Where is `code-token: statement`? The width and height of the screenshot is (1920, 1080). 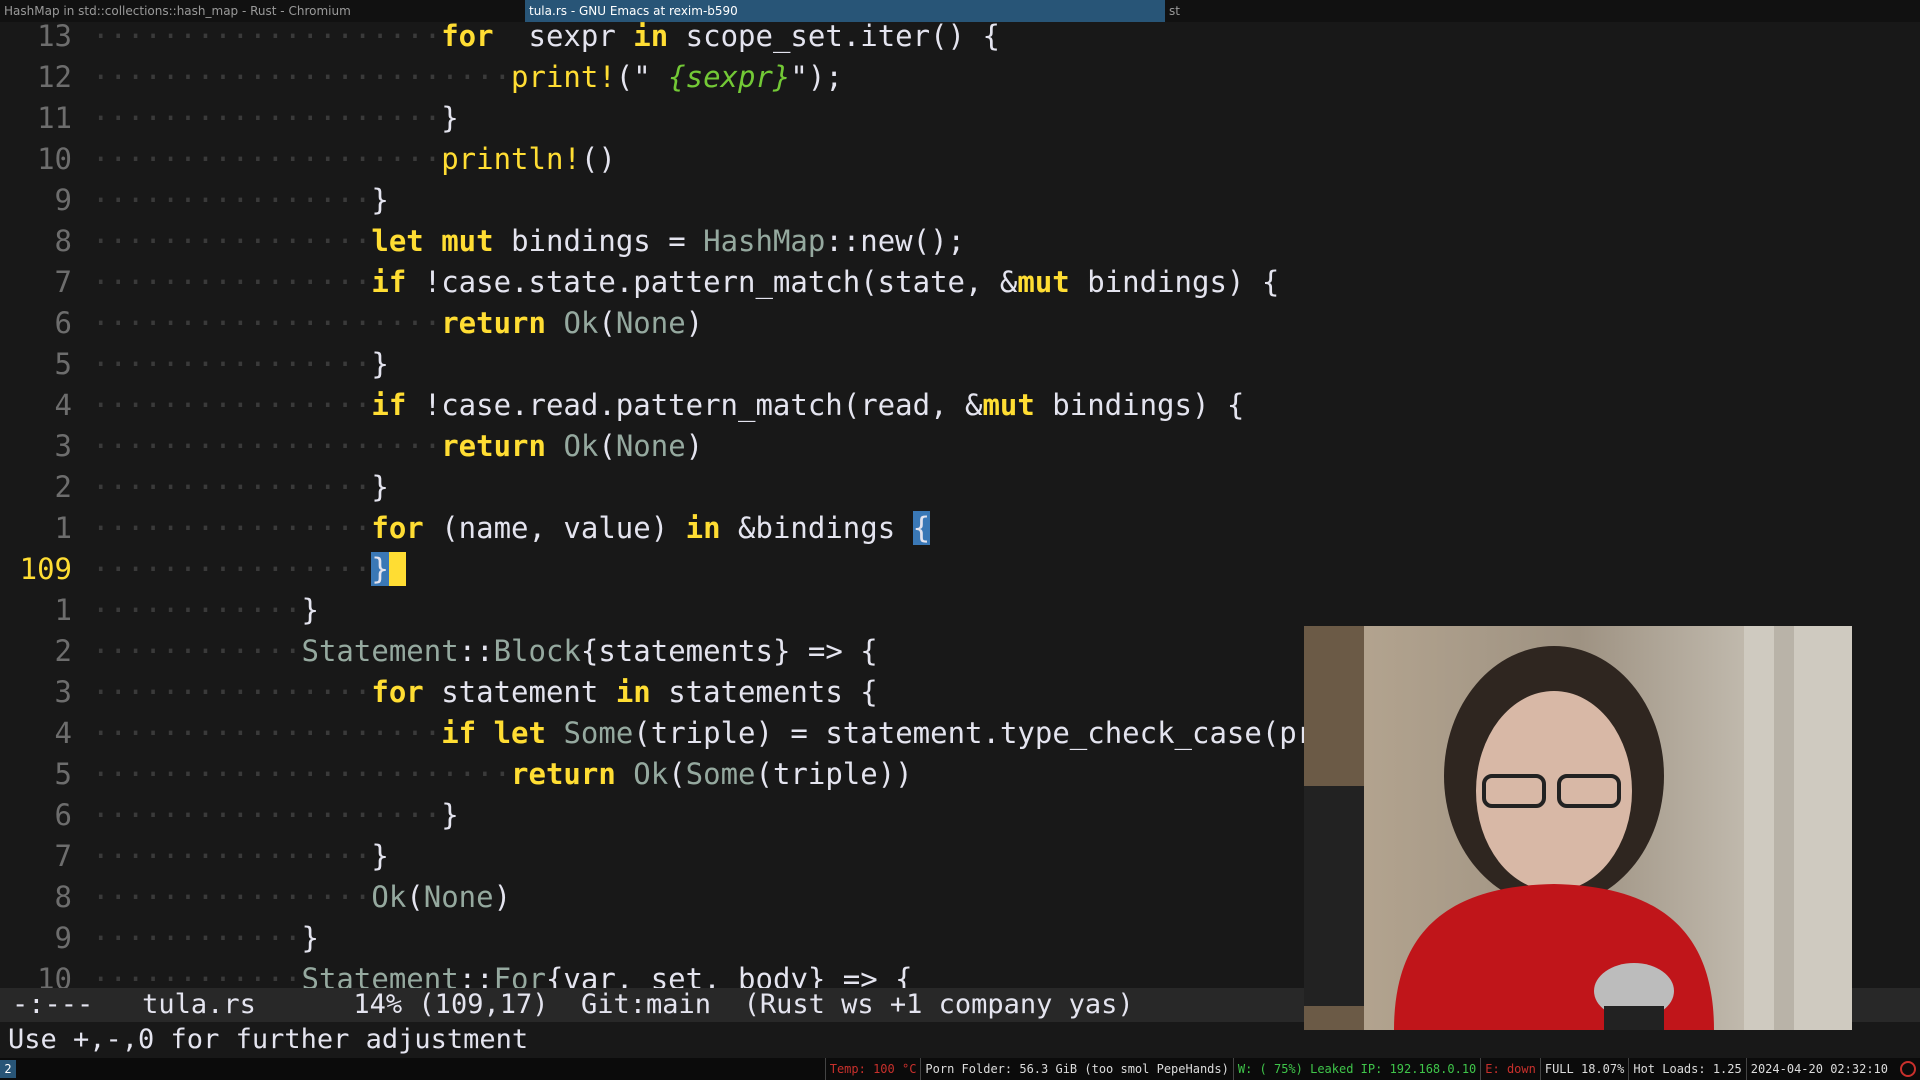 code-token: statement is located at coordinates (519, 692).